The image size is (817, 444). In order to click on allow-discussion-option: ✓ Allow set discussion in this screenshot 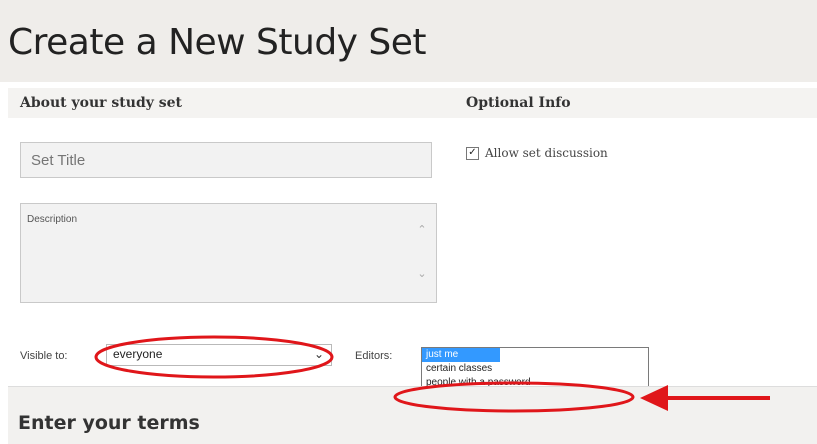, I will do `click(537, 153)`.